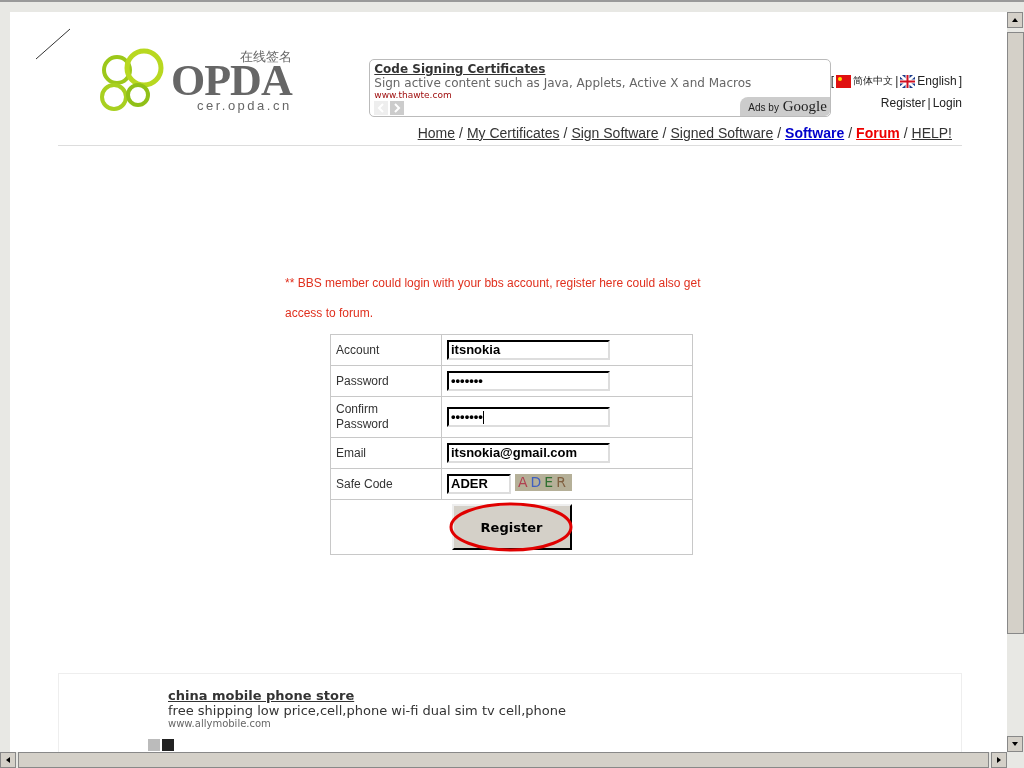  Describe the element at coordinates (386, 381) in the screenshot. I see `field-label: Password` at that location.